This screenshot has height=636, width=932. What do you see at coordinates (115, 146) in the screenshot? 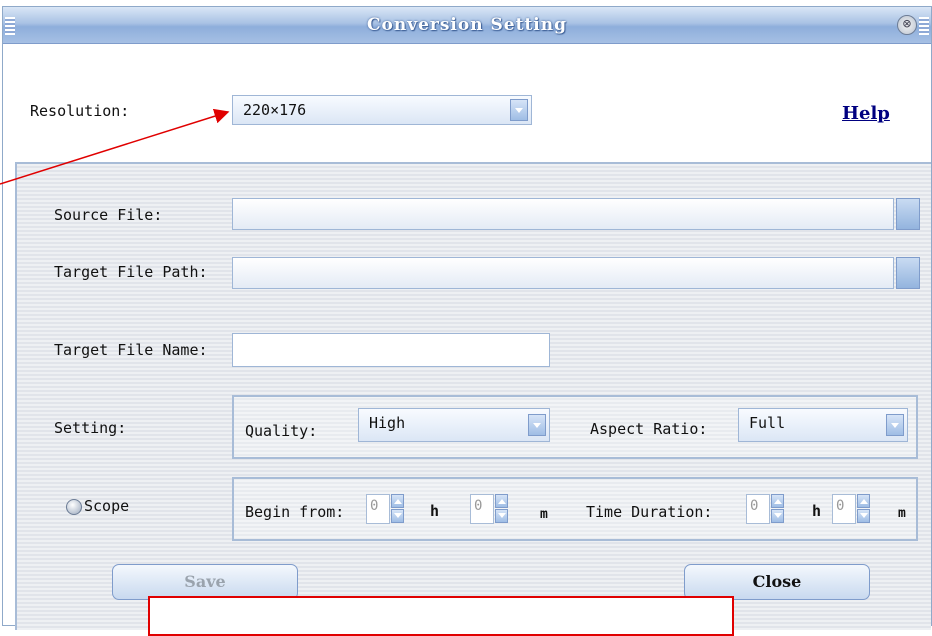
I see `annotation-arrow` at bounding box center [115, 146].